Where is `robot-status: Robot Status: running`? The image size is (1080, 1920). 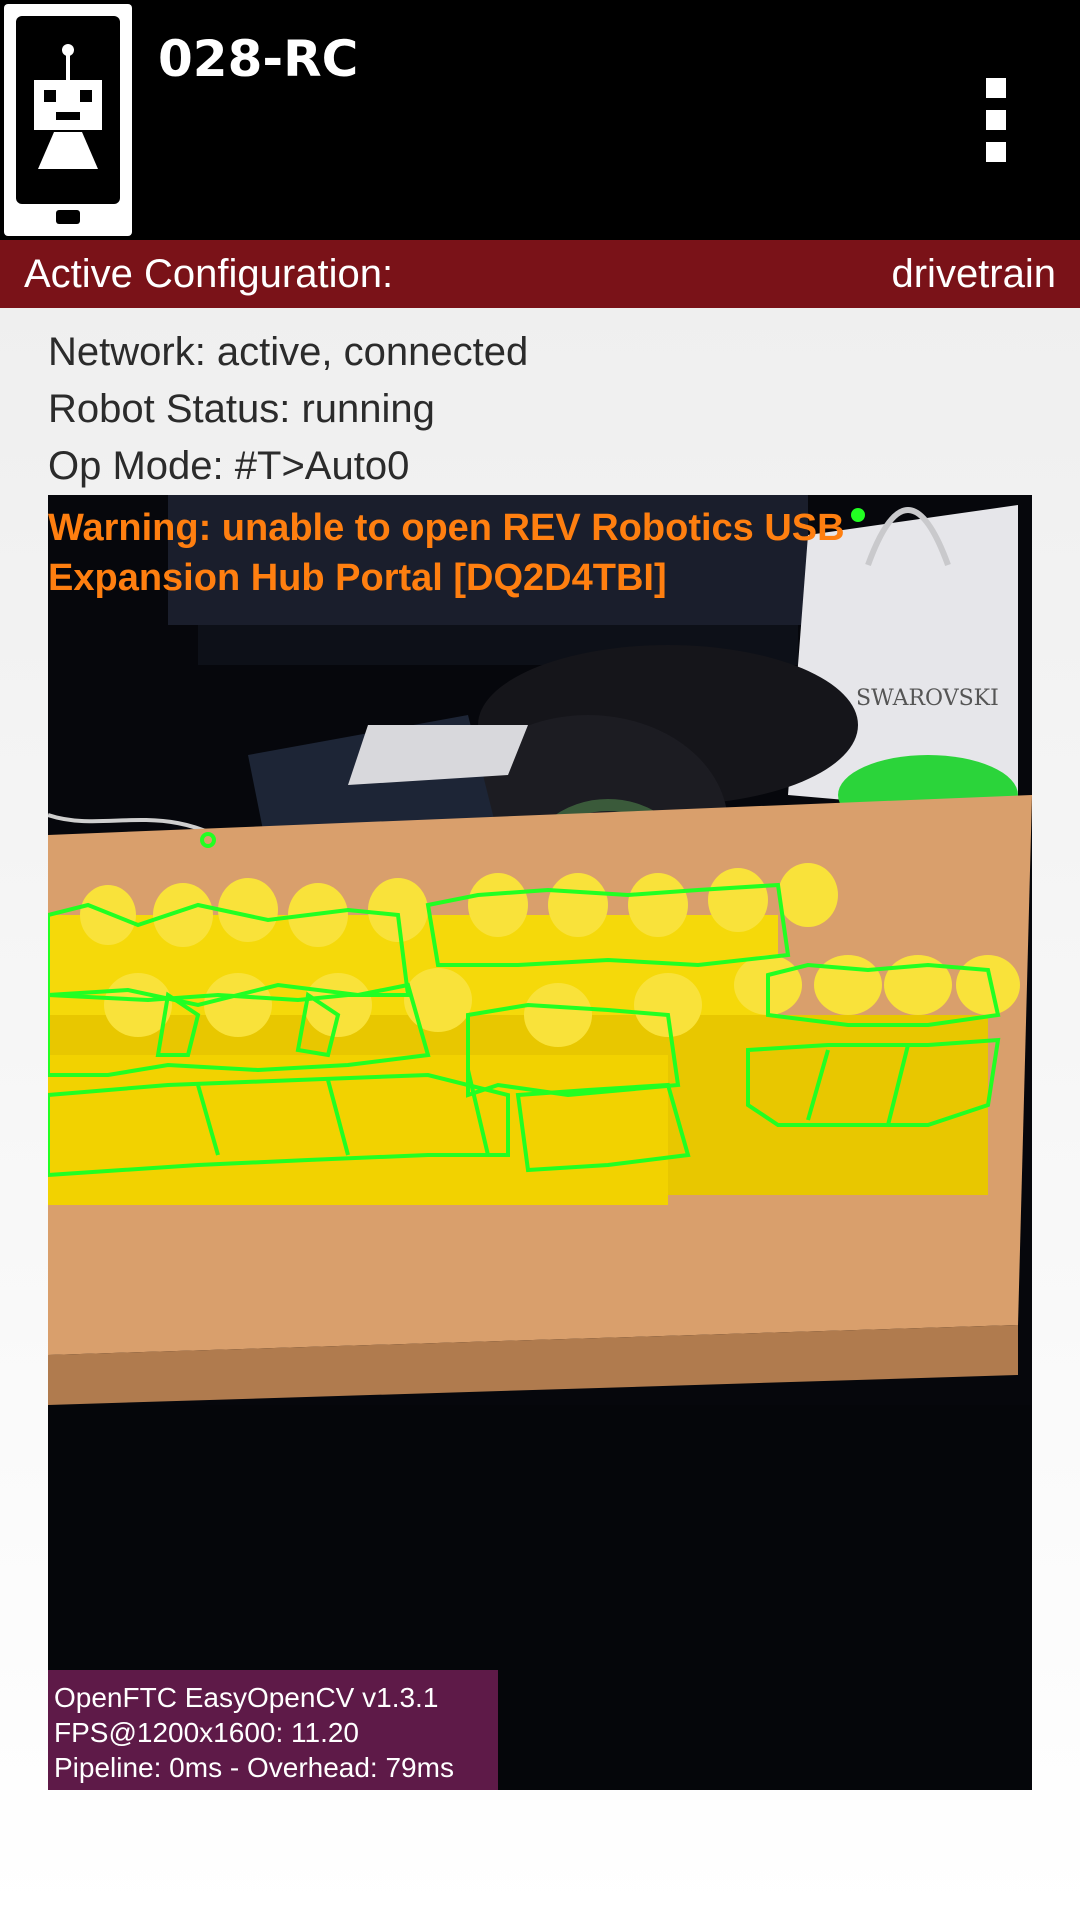 robot-status: Robot Status: running is located at coordinates (241, 409).